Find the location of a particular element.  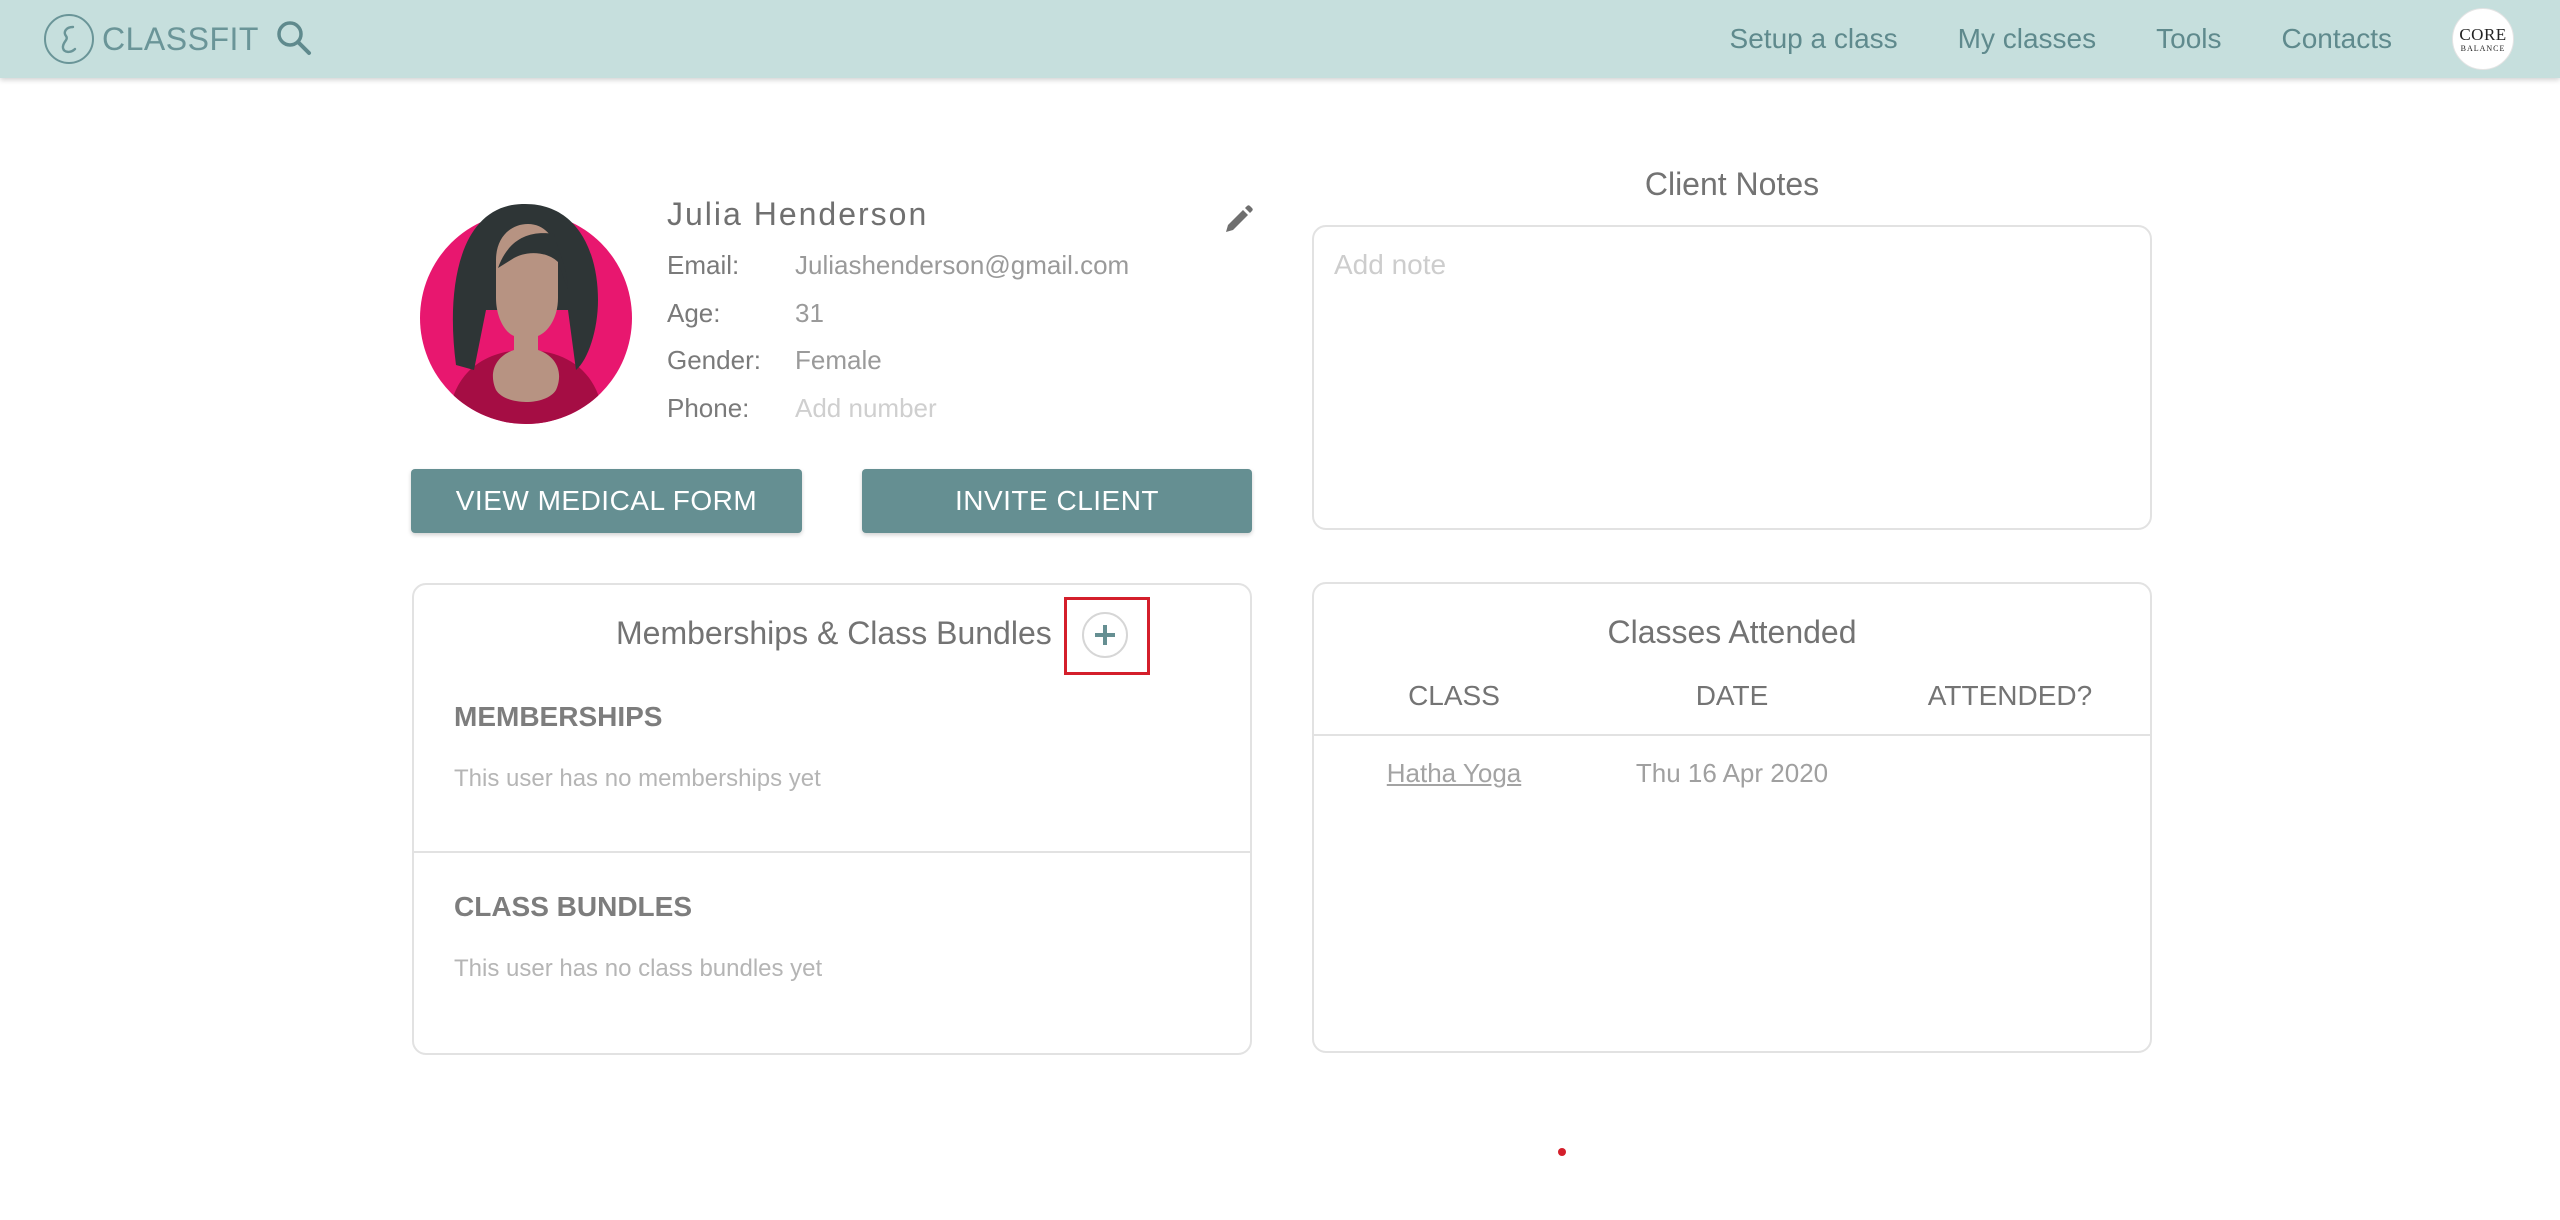

table-header-divider is located at coordinates (1732, 735).